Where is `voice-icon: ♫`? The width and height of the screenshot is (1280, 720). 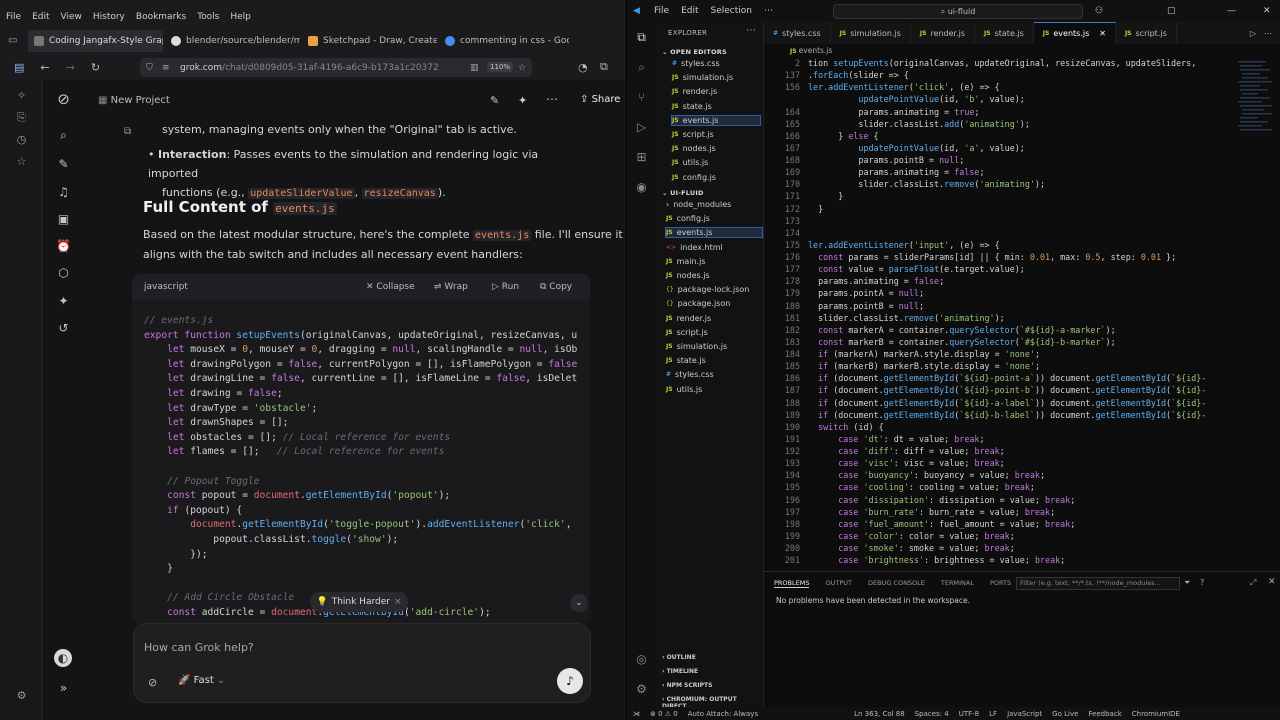 voice-icon: ♫ is located at coordinates (63, 192).